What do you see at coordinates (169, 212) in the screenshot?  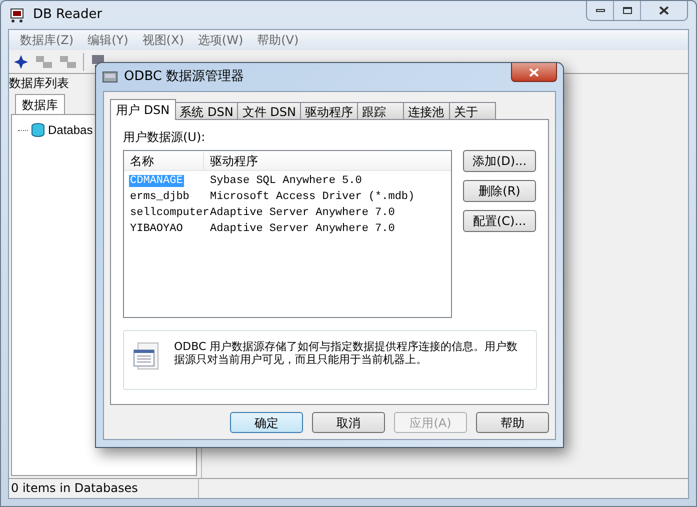 I see `data-source-name: sellcomputer` at bounding box center [169, 212].